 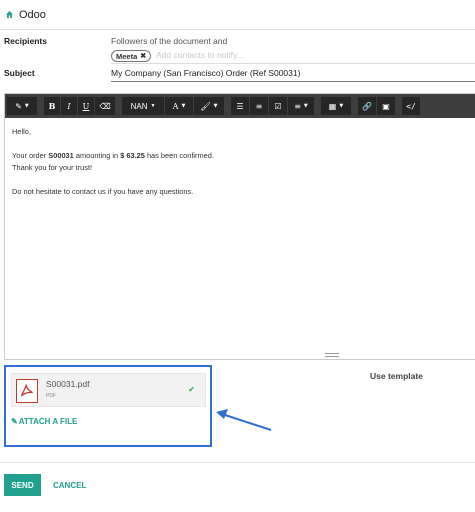 I want to click on numbered-list-button: ≡, so click(x=259, y=106).